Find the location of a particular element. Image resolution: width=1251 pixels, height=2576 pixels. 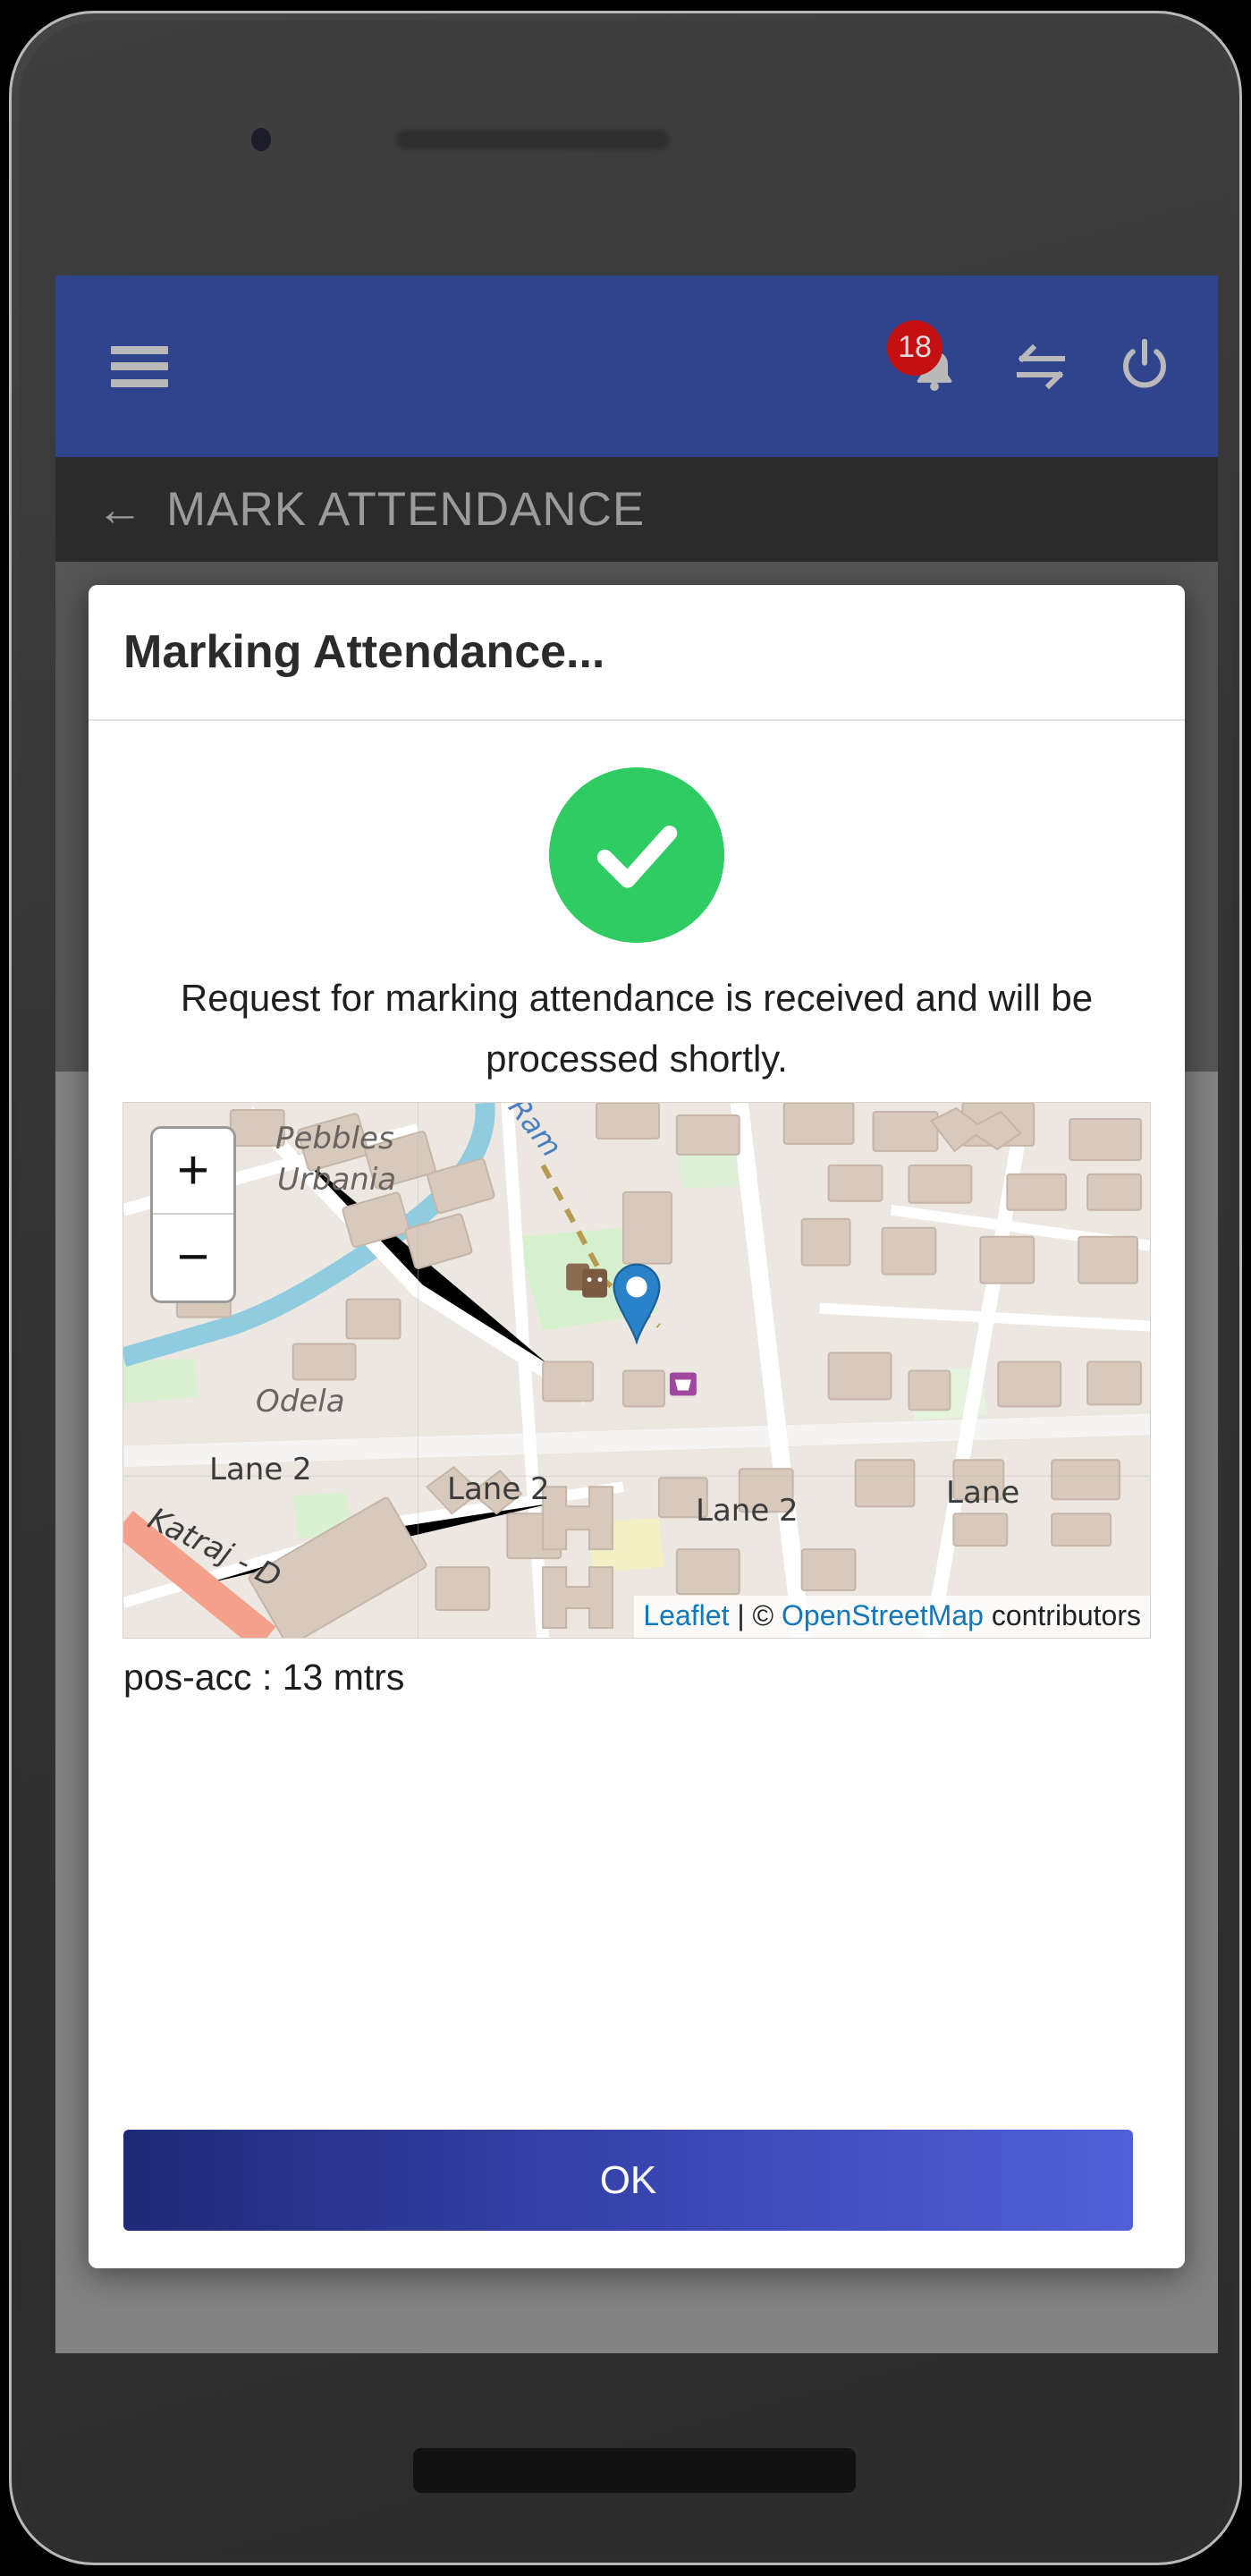

zoom-out-button: − is located at coordinates (193, 1258).